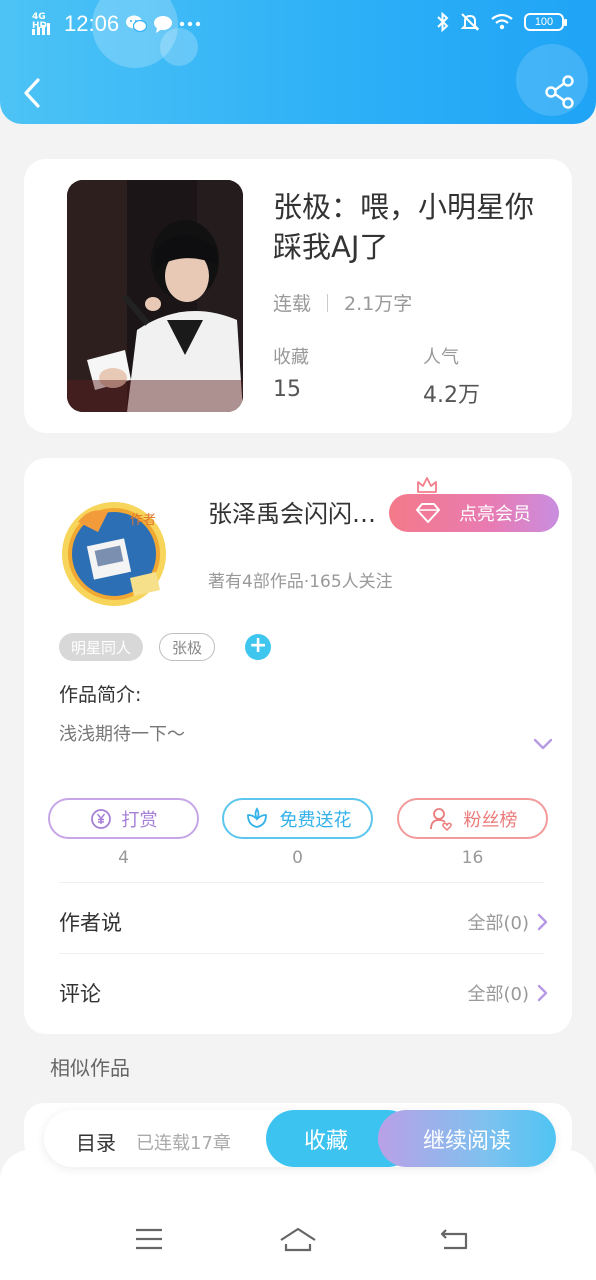 The width and height of the screenshot is (596, 1280). What do you see at coordinates (256, 817) in the screenshot?
I see `flower-icon` at bounding box center [256, 817].